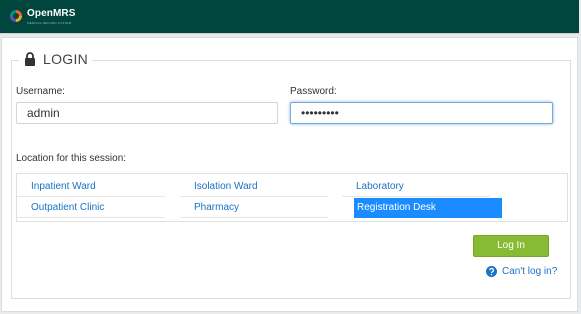 This screenshot has width=581, height=314. What do you see at coordinates (49, 23) in the screenshot?
I see `app-tagline: MEDICAL RECORD SYSTEM` at bounding box center [49, 23].